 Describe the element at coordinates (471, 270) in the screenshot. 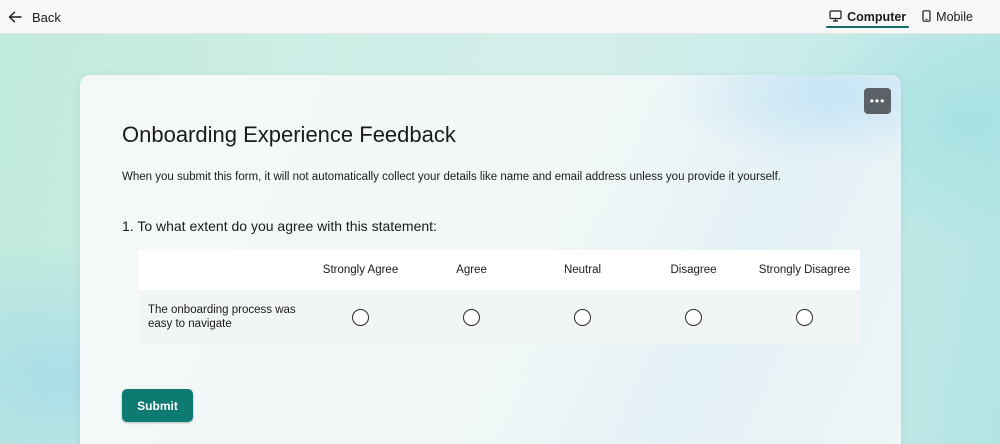

I see `likert-header-agree: Agree` at that location.